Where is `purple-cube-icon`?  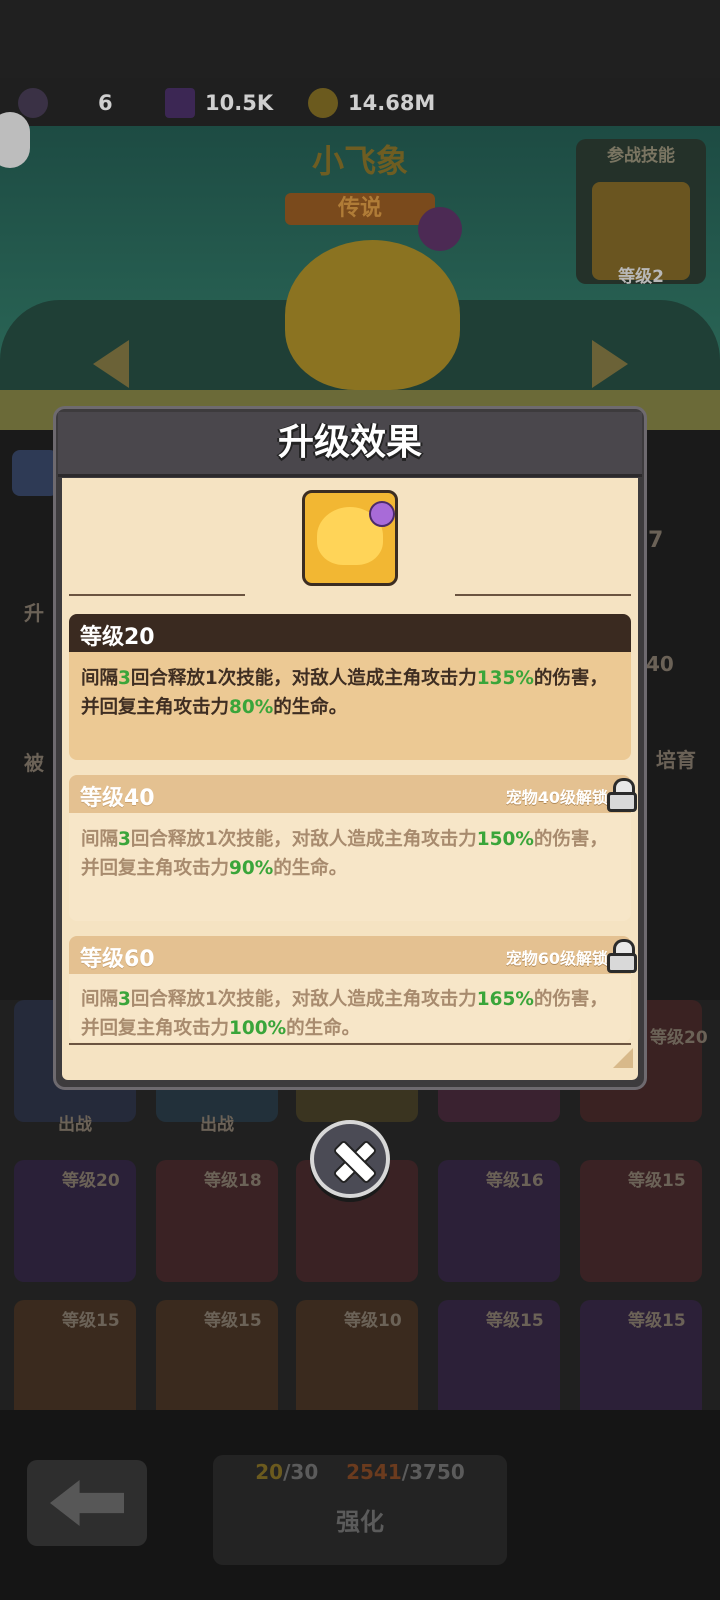 purple-cube-icon is located at coordinates (180, 103).